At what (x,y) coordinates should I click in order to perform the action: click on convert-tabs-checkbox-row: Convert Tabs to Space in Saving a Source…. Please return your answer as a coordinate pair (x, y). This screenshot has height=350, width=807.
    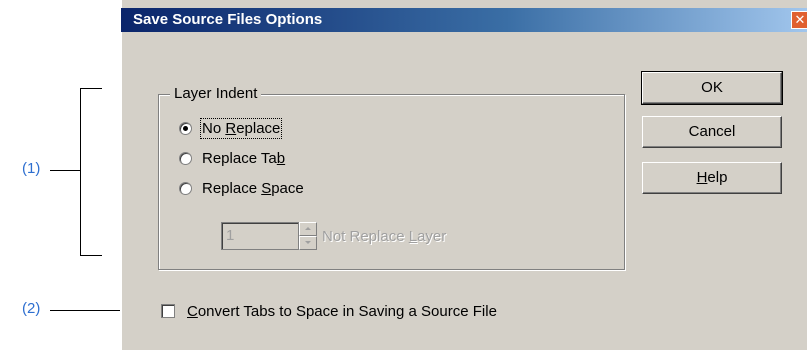
    Looking at the image, I should click on (329, 311).